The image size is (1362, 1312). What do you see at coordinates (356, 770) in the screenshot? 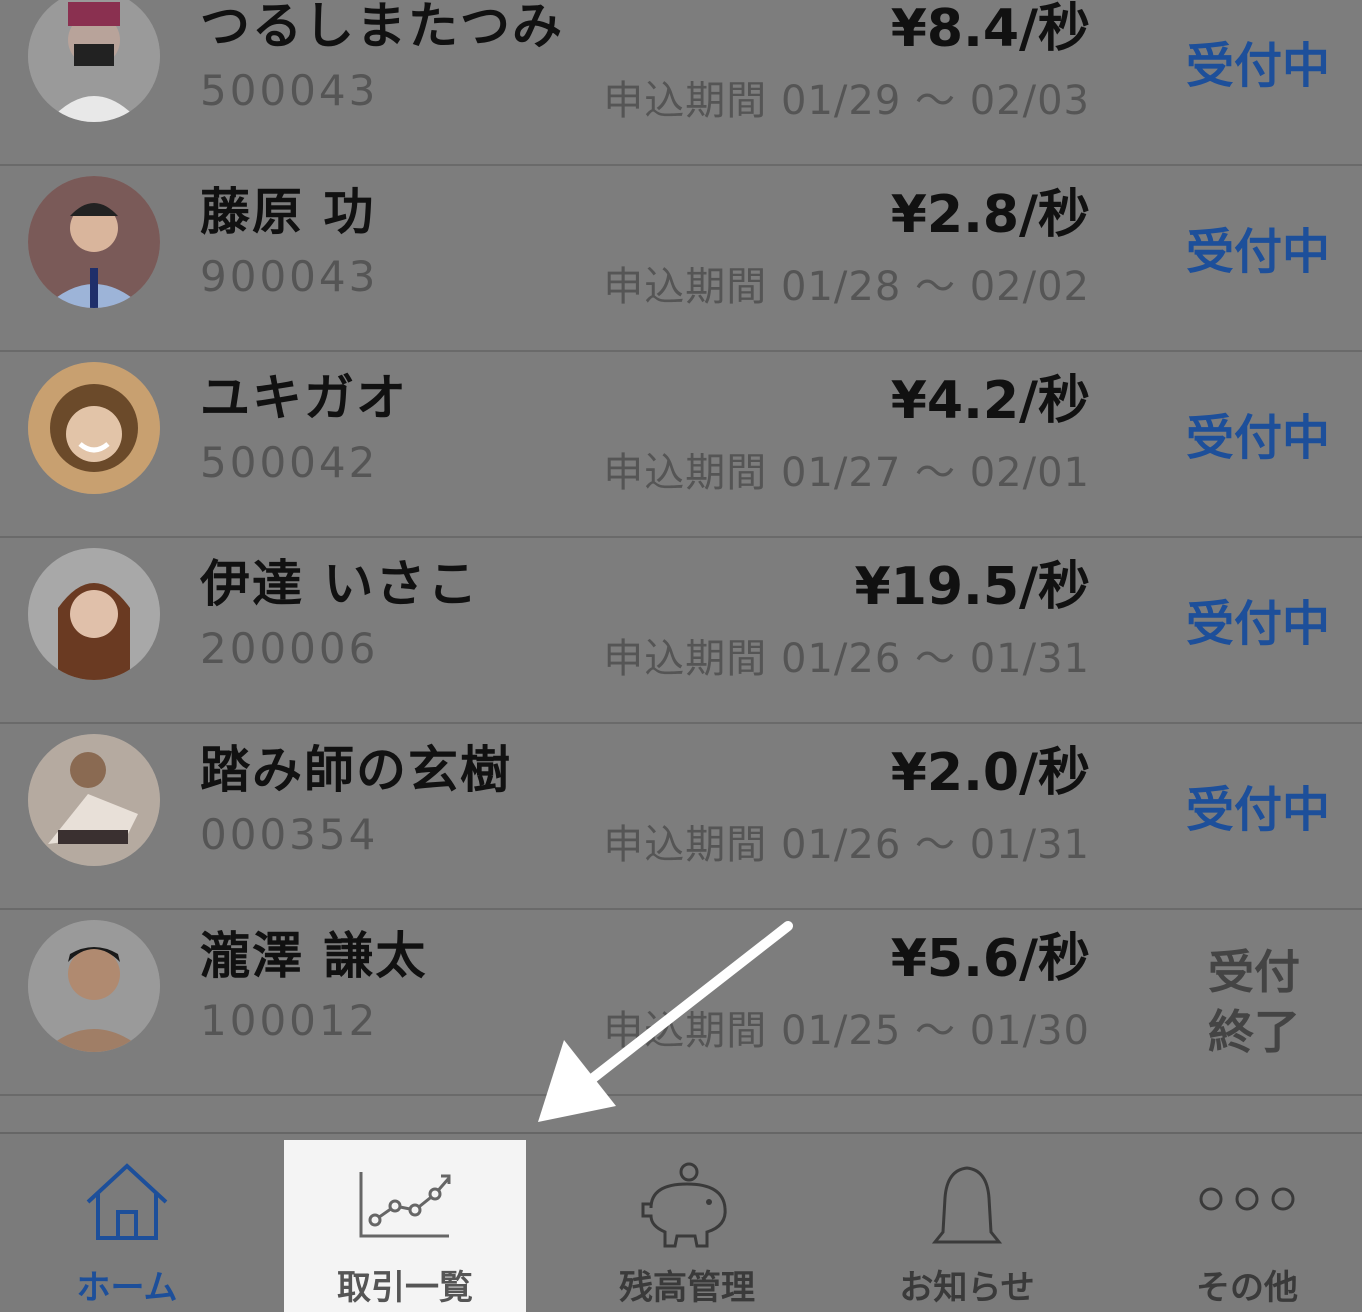
I see `creator-name: 踏み師の玄樹` at bounding box center [356, 770].